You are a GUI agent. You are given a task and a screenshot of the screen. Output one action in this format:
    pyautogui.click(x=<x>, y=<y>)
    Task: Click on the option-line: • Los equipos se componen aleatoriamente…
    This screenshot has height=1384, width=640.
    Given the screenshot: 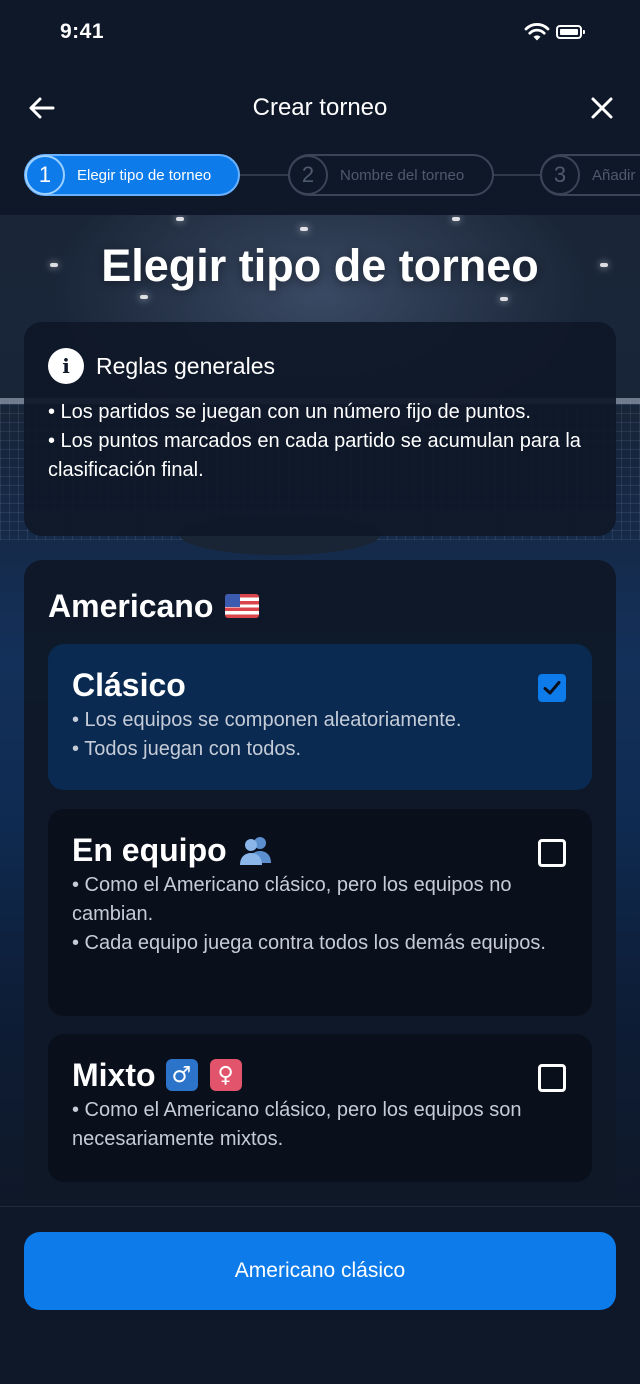 What is the action you would take?
    pyautogui.click(x=267, y=720)
    